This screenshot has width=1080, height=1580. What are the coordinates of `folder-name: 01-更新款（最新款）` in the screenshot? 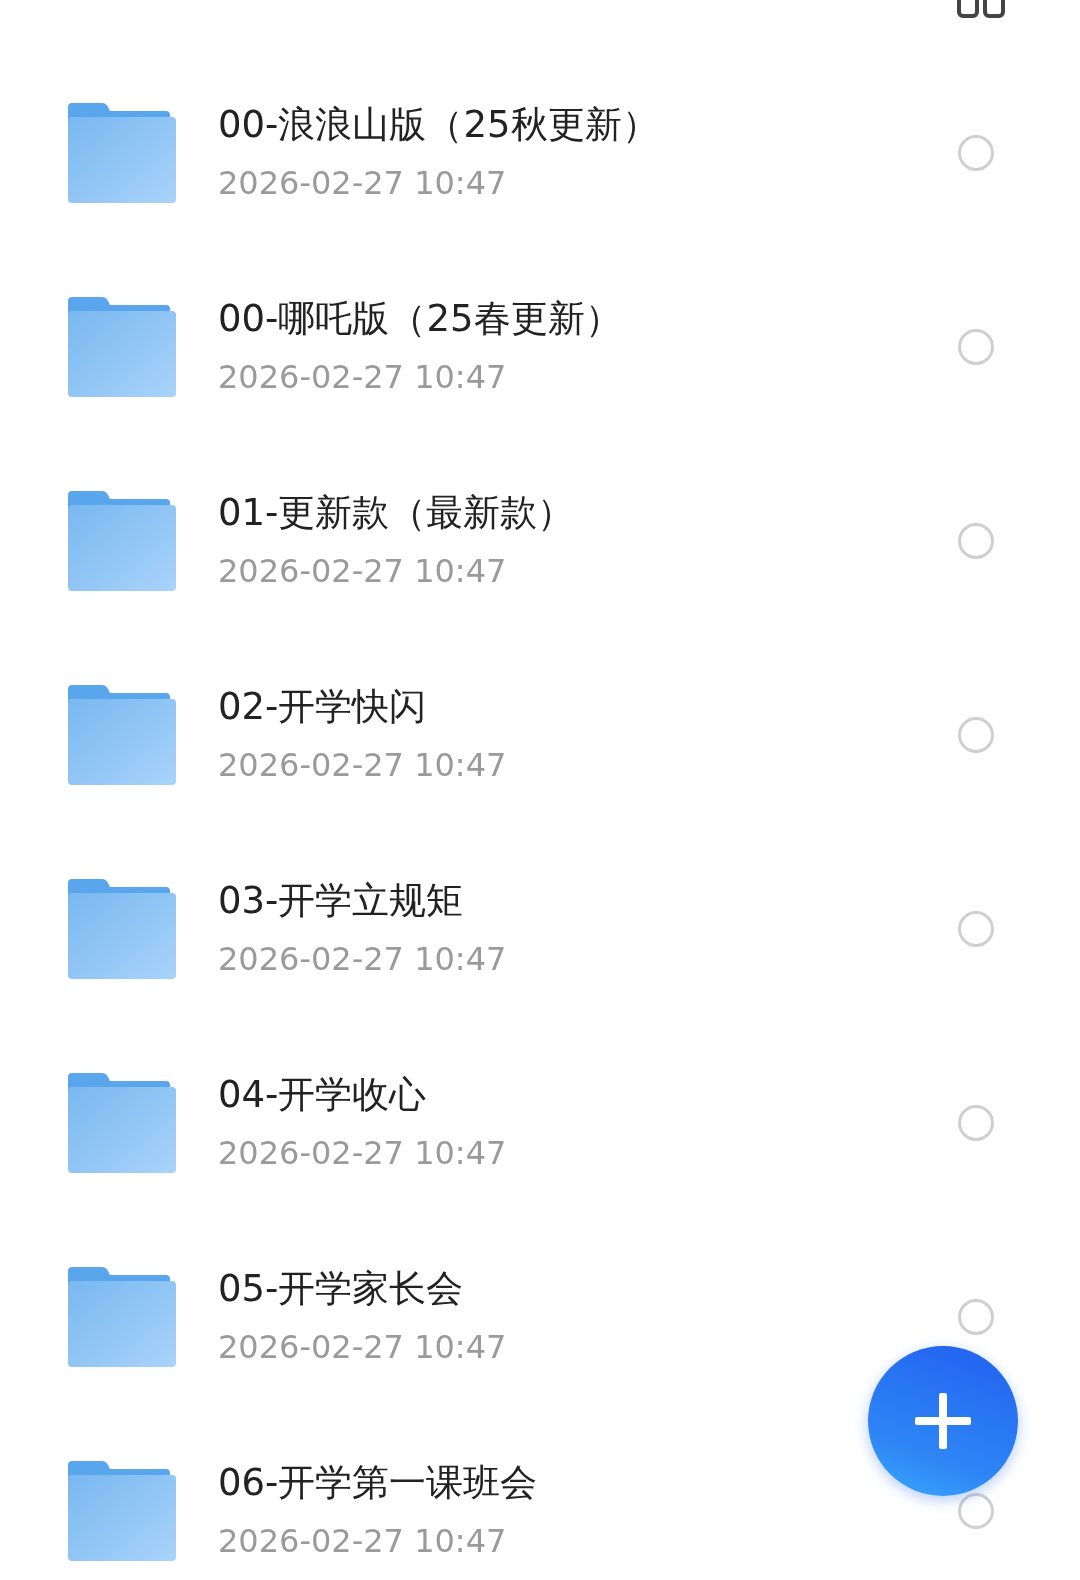 It's located at (397, 513).